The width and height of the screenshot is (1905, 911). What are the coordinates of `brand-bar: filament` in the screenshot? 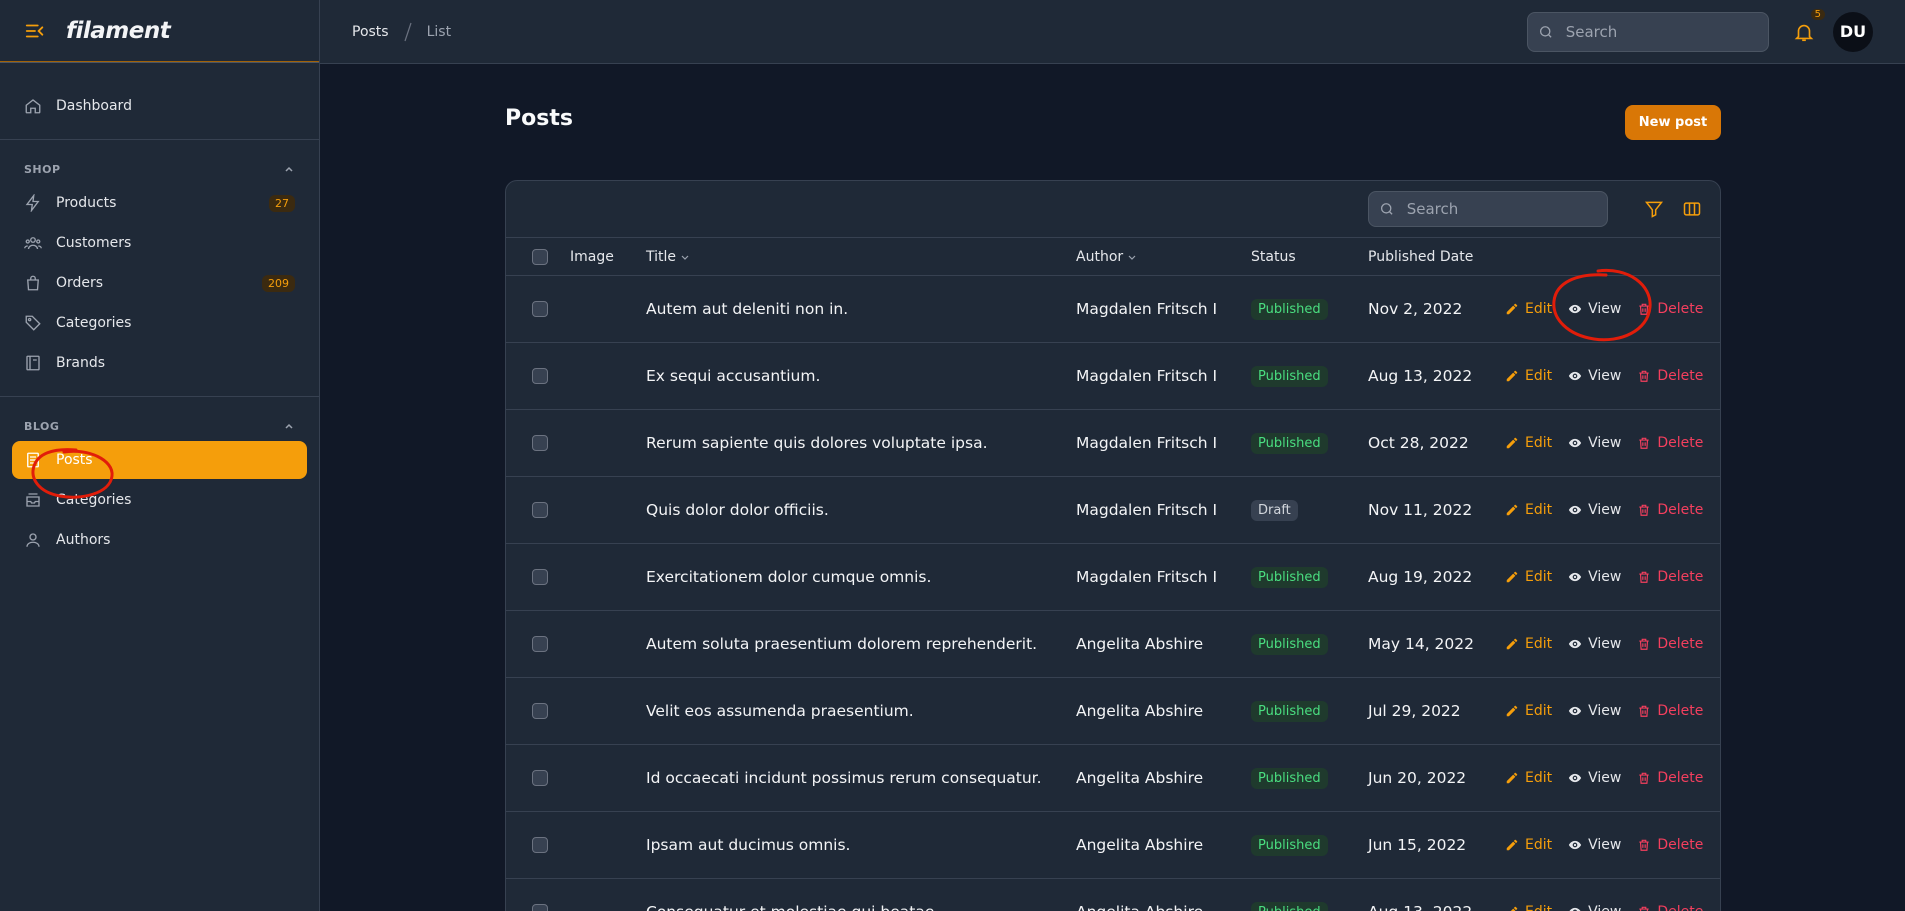 It's located at (159, 31).